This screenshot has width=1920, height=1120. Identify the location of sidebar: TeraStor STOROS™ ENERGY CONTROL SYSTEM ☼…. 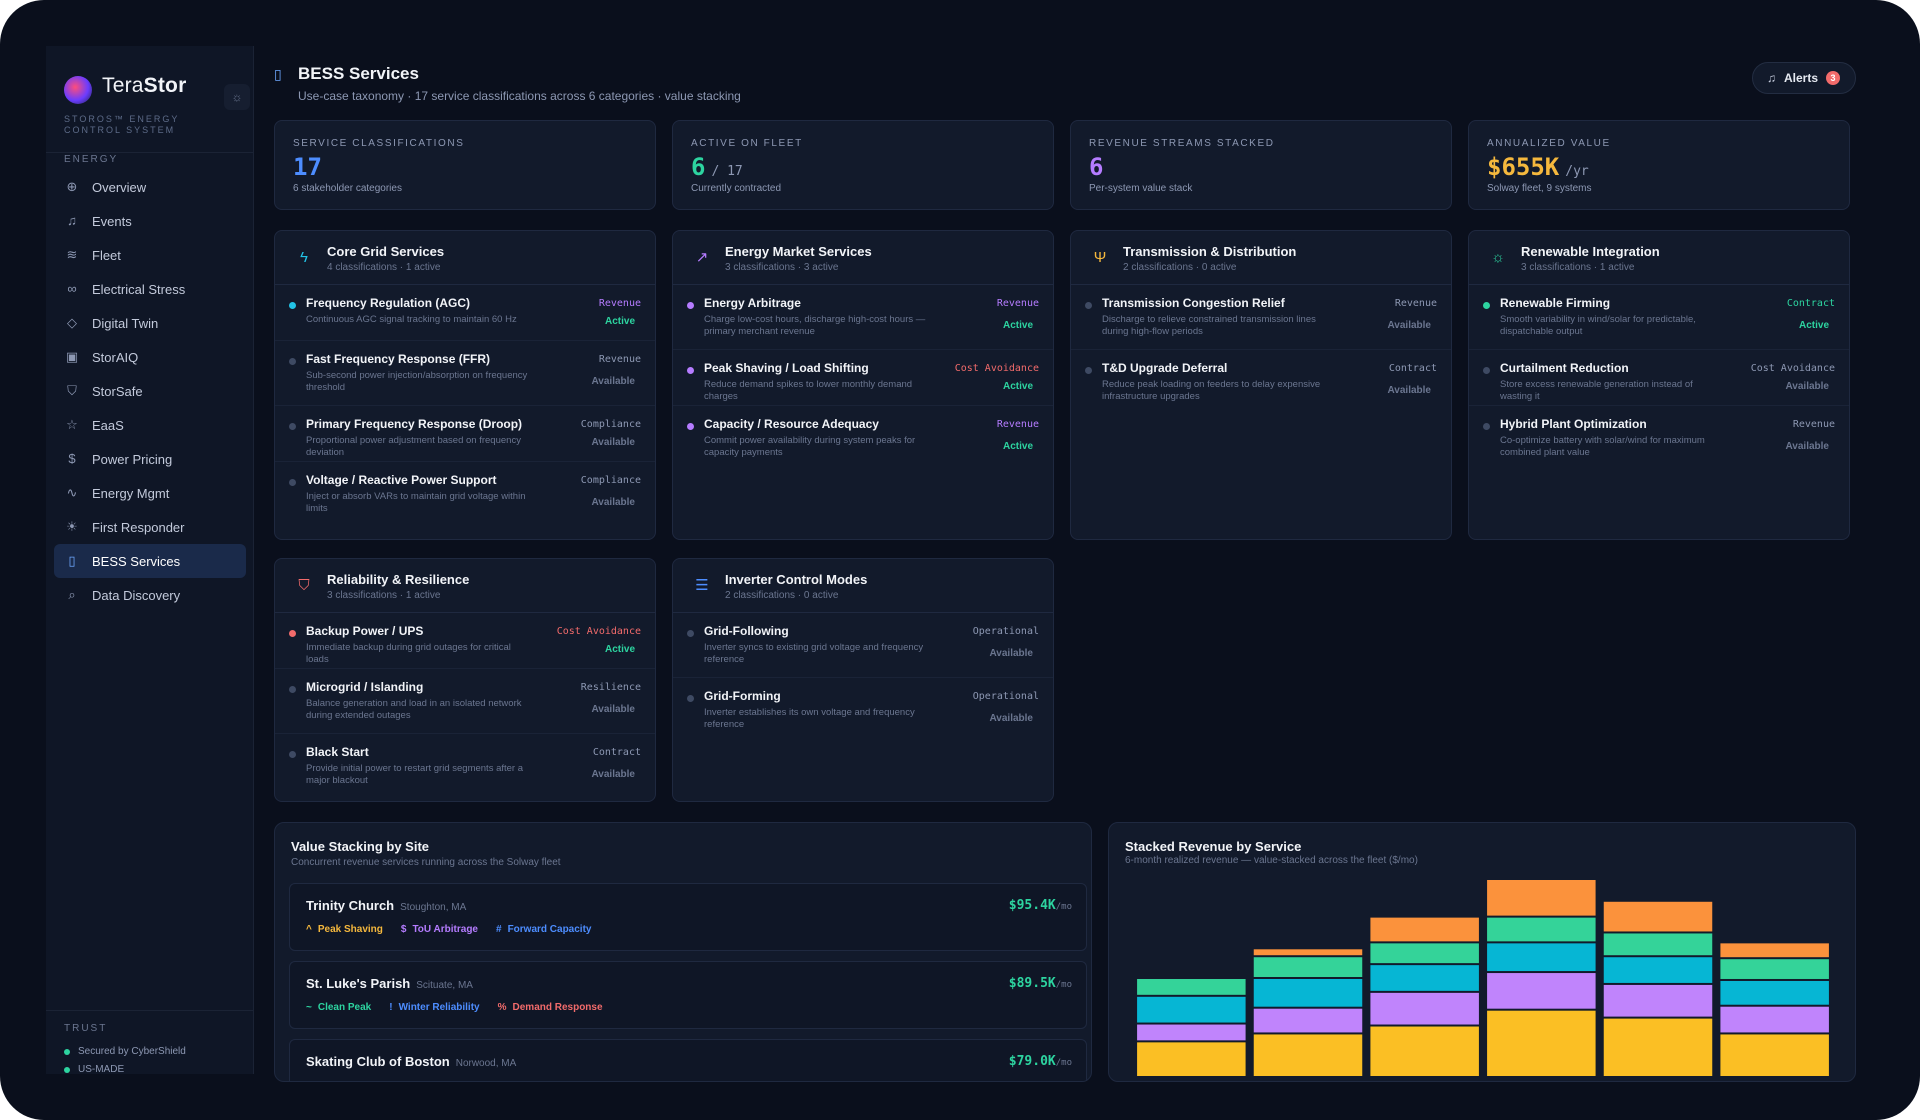
(150, 560).